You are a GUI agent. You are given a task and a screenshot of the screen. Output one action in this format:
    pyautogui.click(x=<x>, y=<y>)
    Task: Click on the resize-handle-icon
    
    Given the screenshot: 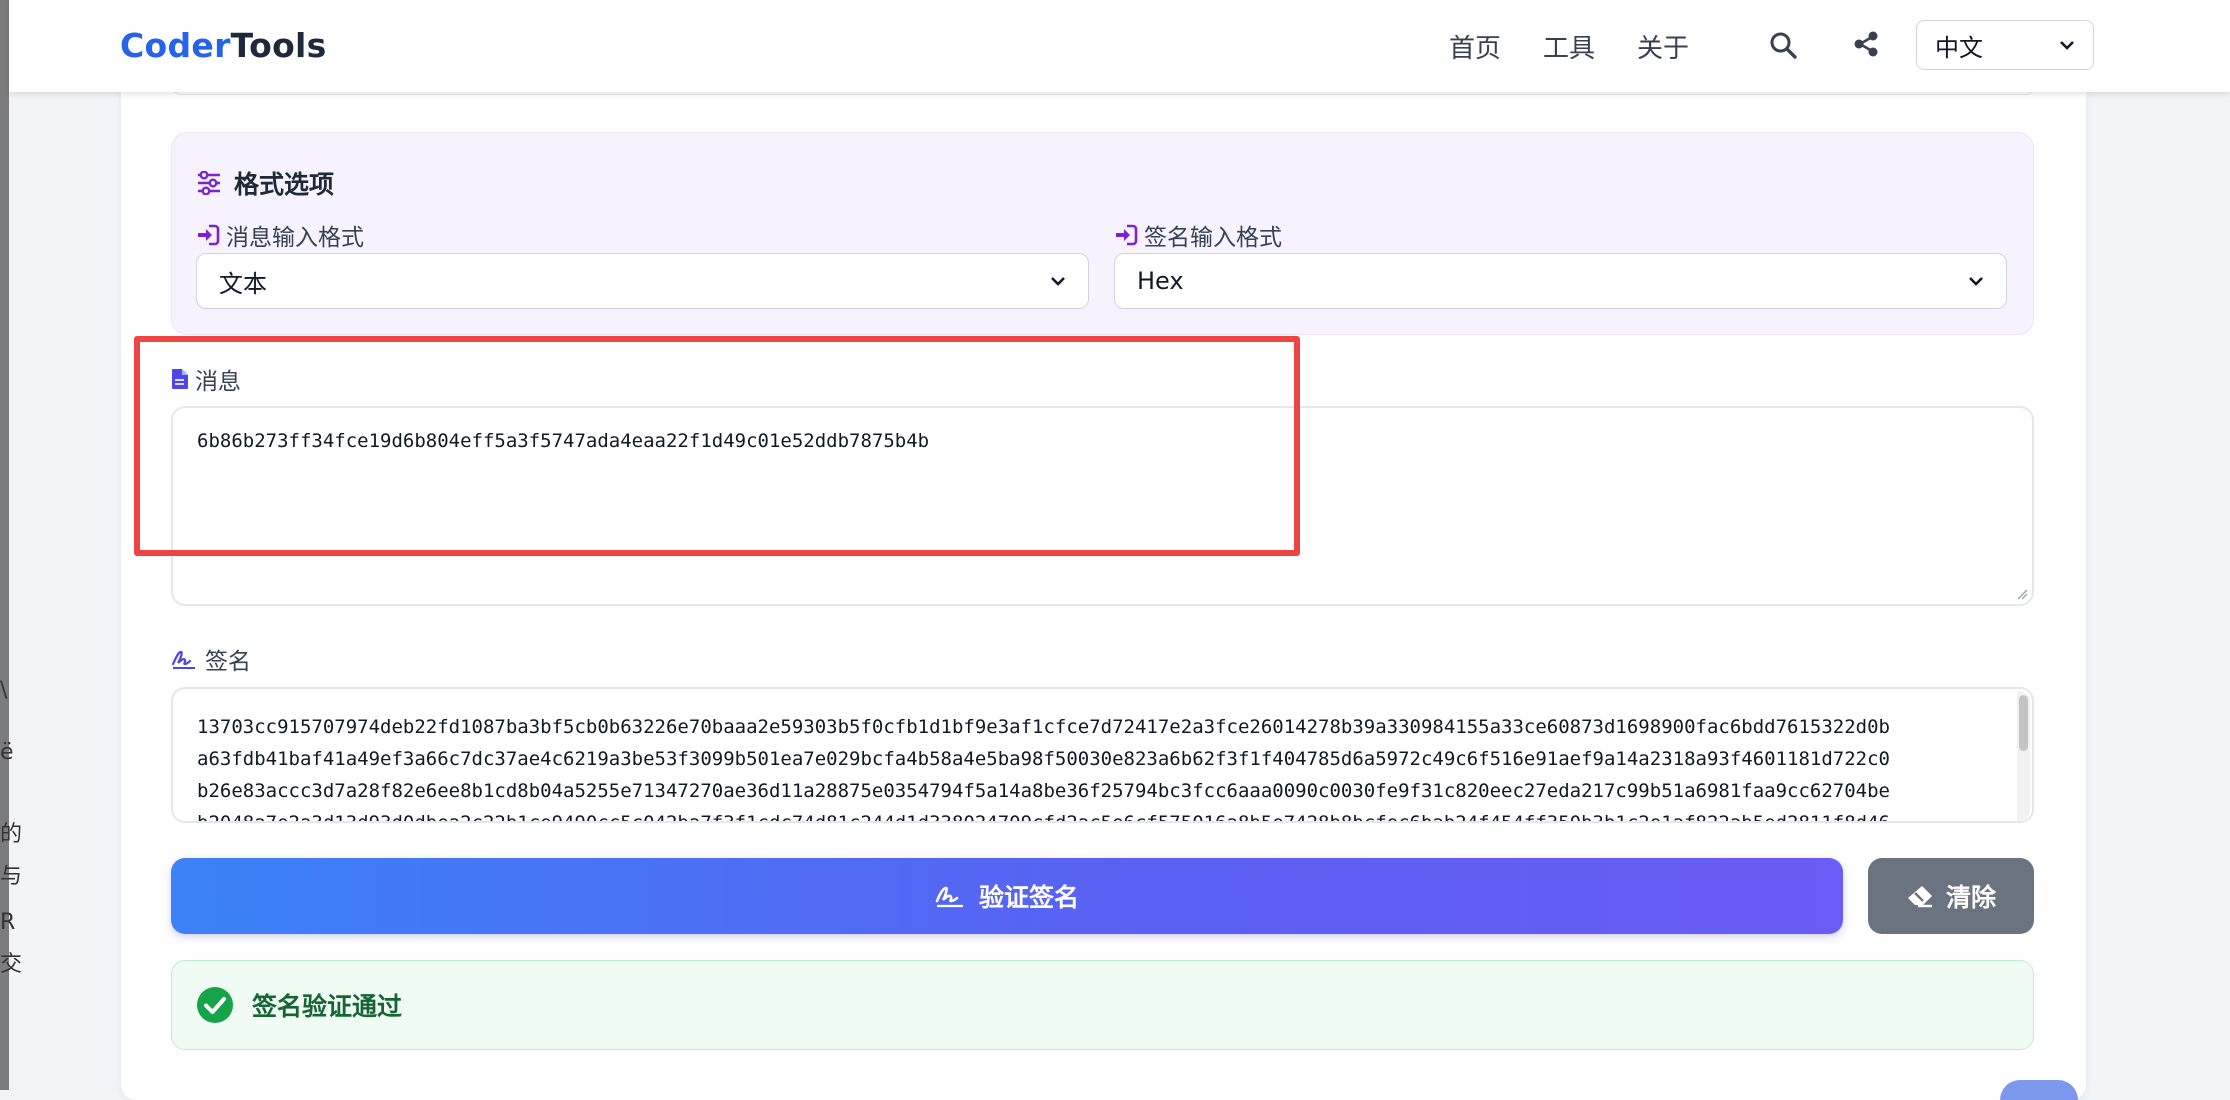 What is the action you would take?
    pyautogui.click(x=2022, y=594)
    